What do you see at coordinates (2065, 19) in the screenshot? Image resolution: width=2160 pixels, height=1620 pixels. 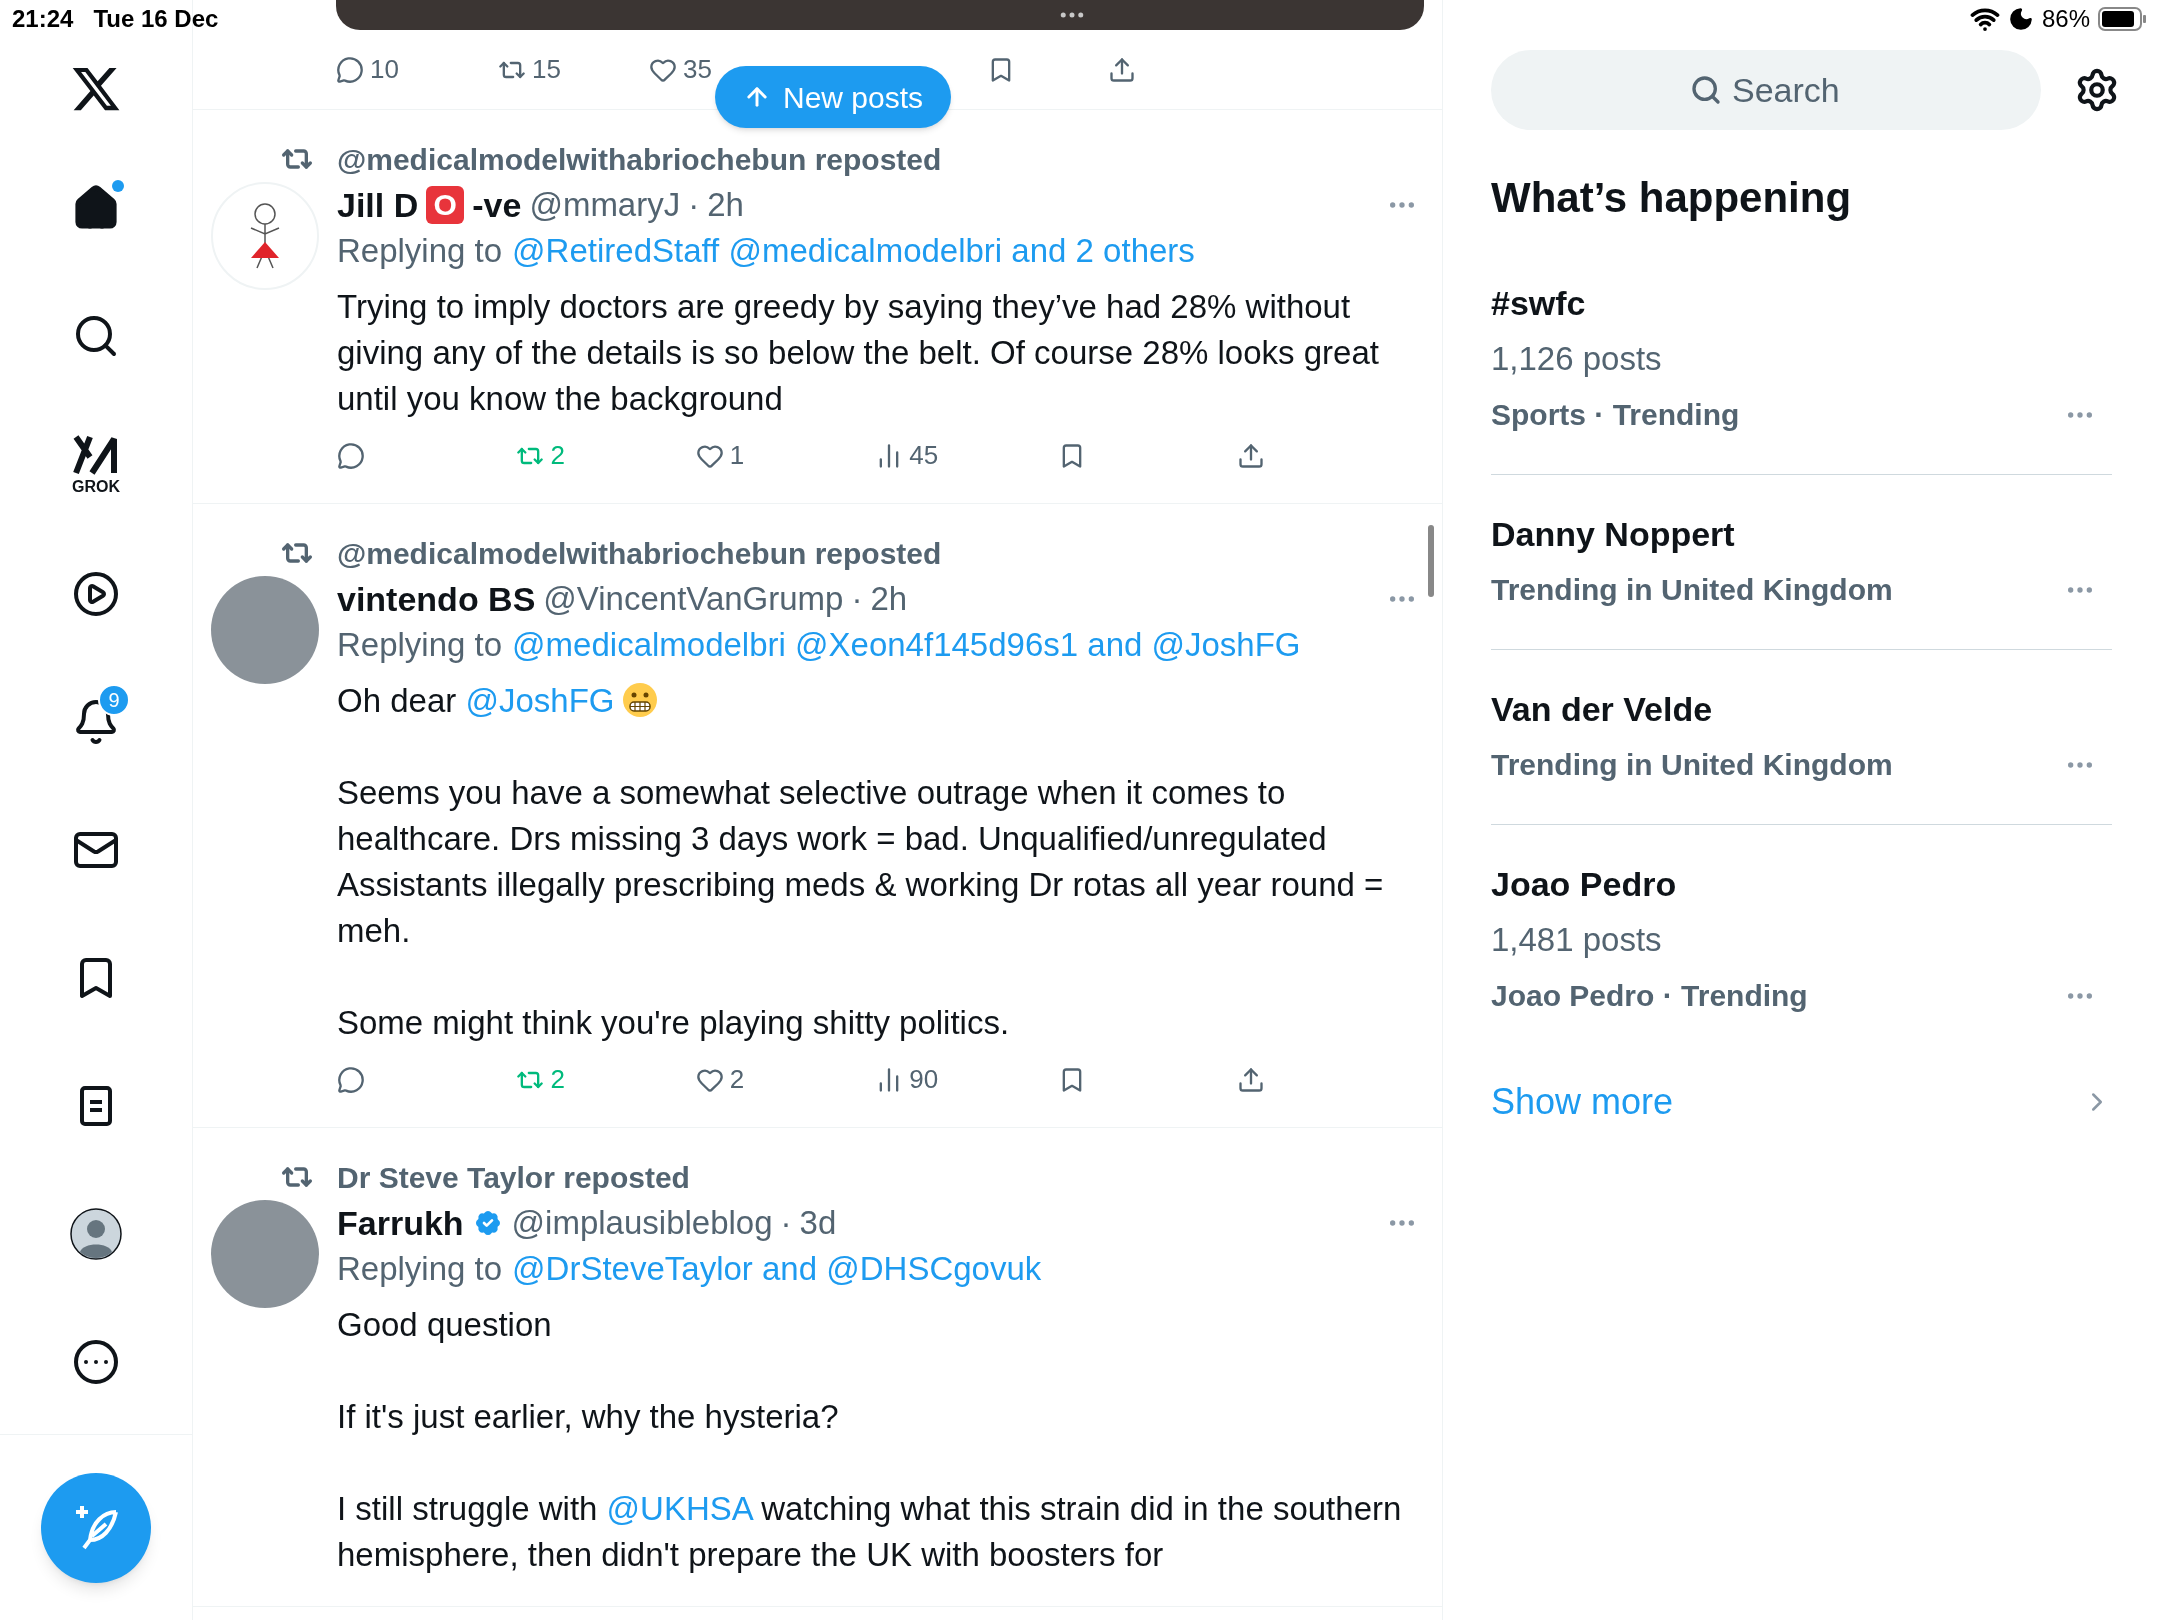 I see `battery-percent: 86%` at bounding box center [2065, 19].